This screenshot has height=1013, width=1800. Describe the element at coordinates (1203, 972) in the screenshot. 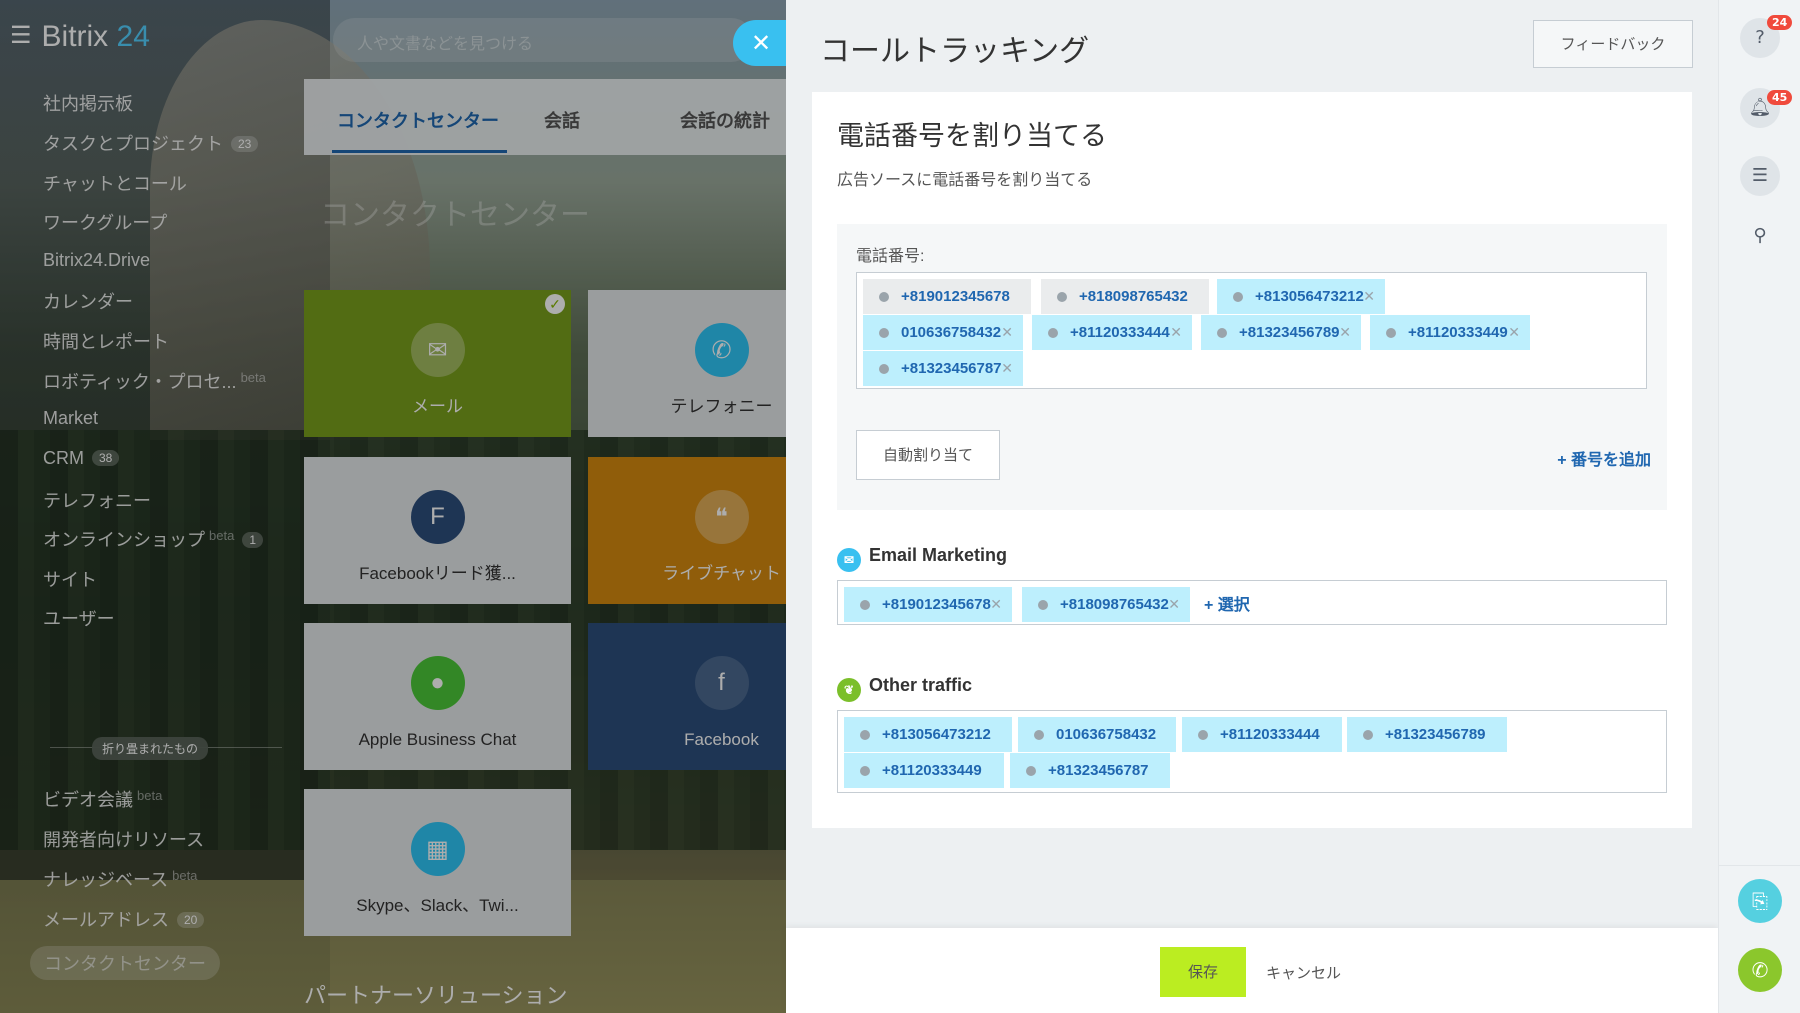

I see `save-button: 保存` at that location.